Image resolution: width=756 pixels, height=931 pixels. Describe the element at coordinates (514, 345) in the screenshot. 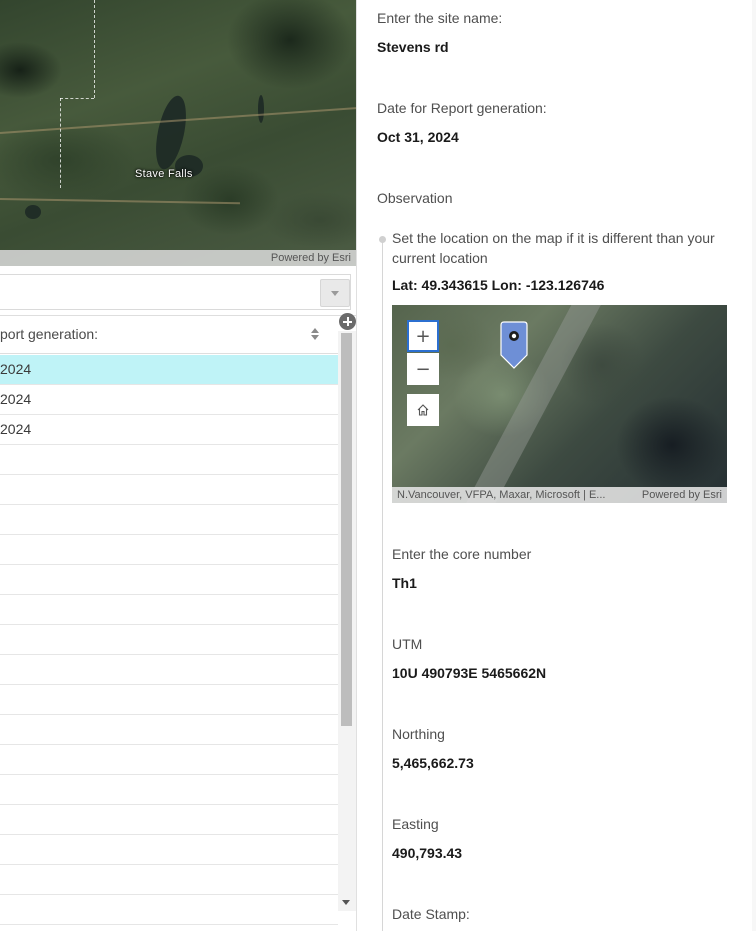

I see `location-pin-icon` at that location.